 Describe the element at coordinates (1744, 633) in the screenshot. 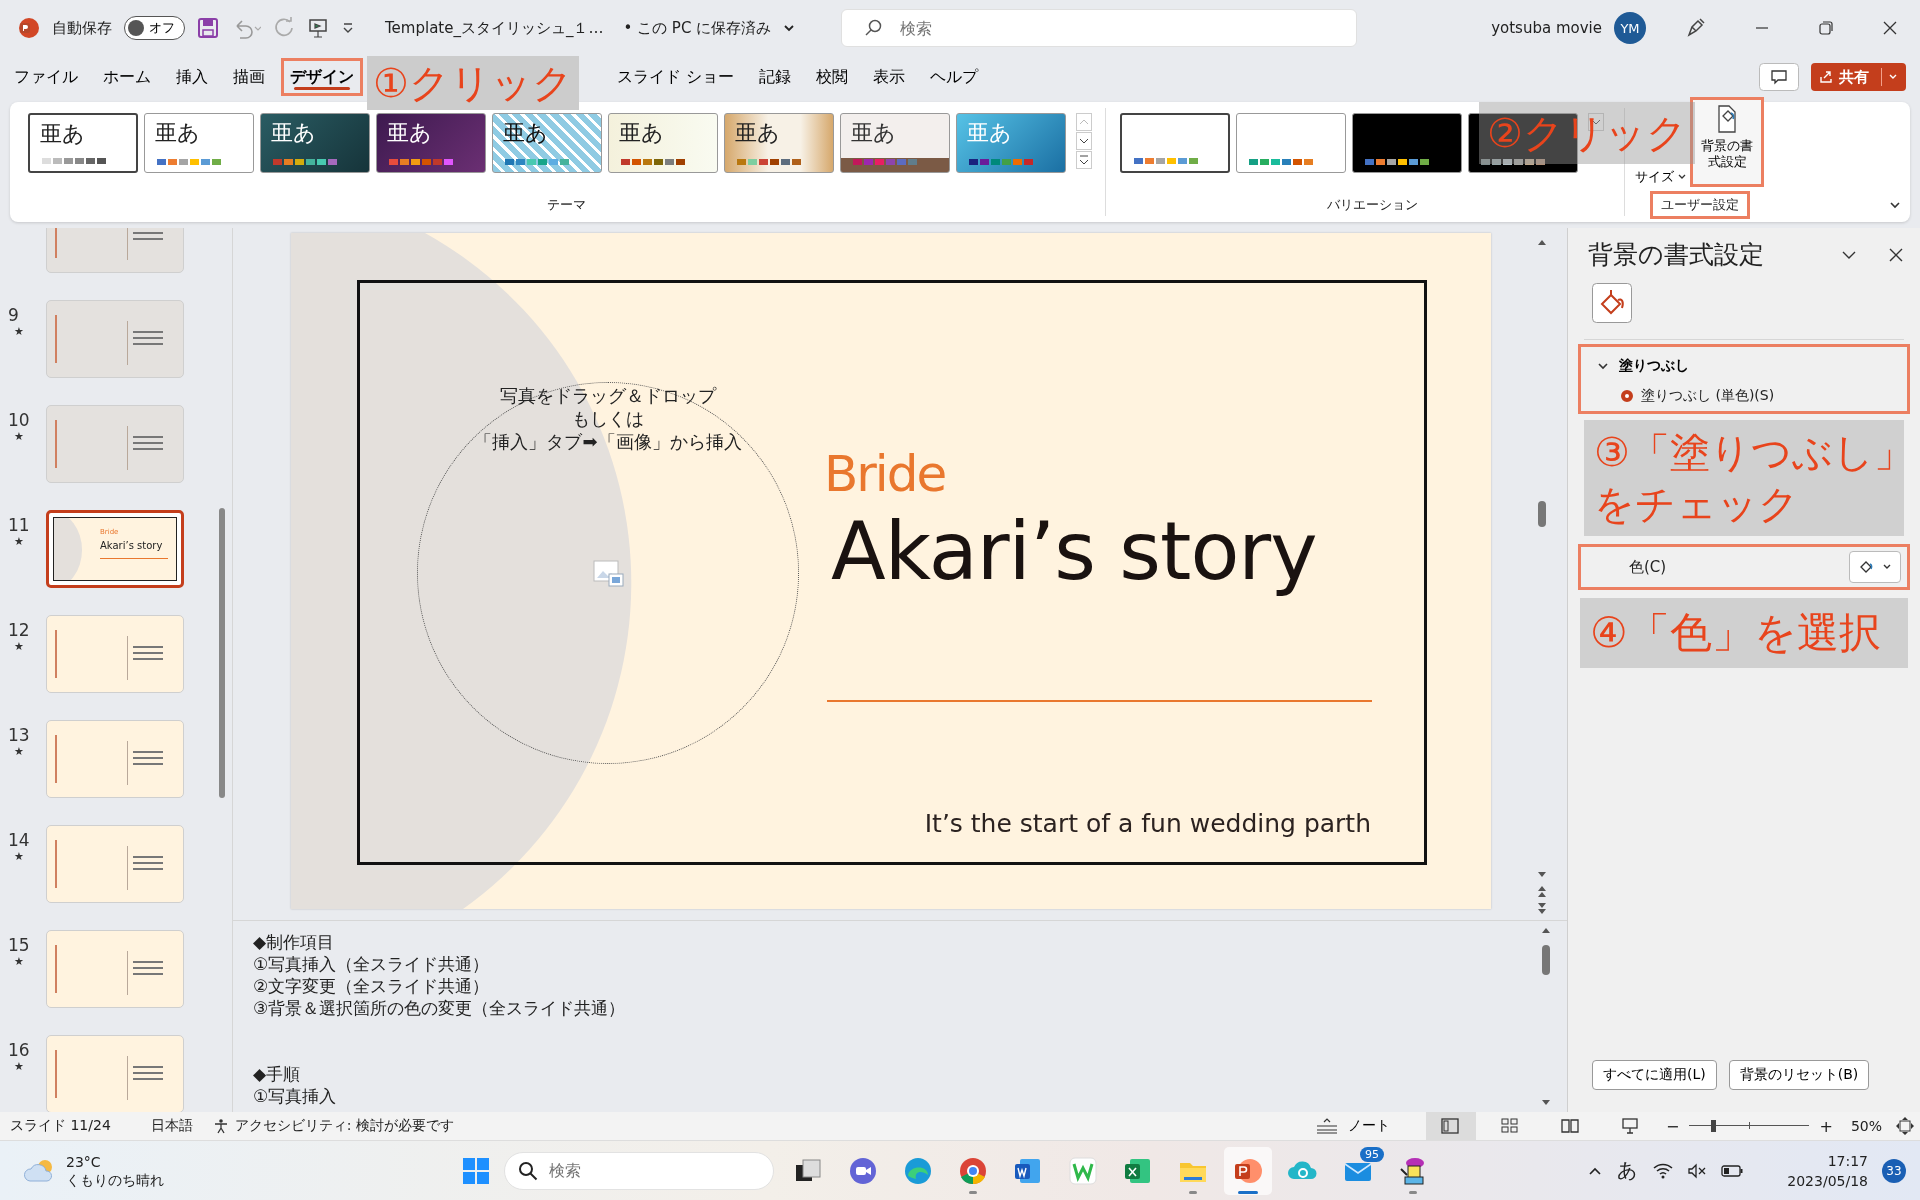

I see `callout-tooltip: ④「色」を選択` at that location.